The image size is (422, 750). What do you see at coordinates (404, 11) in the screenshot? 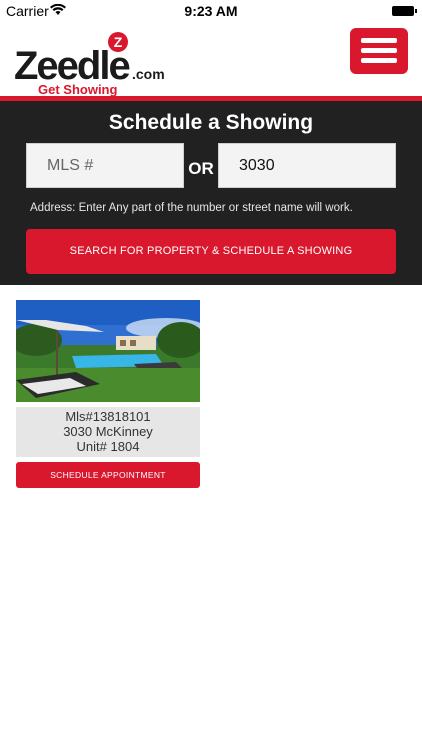
I see `battery-icon` at bounding box center [404, 11].